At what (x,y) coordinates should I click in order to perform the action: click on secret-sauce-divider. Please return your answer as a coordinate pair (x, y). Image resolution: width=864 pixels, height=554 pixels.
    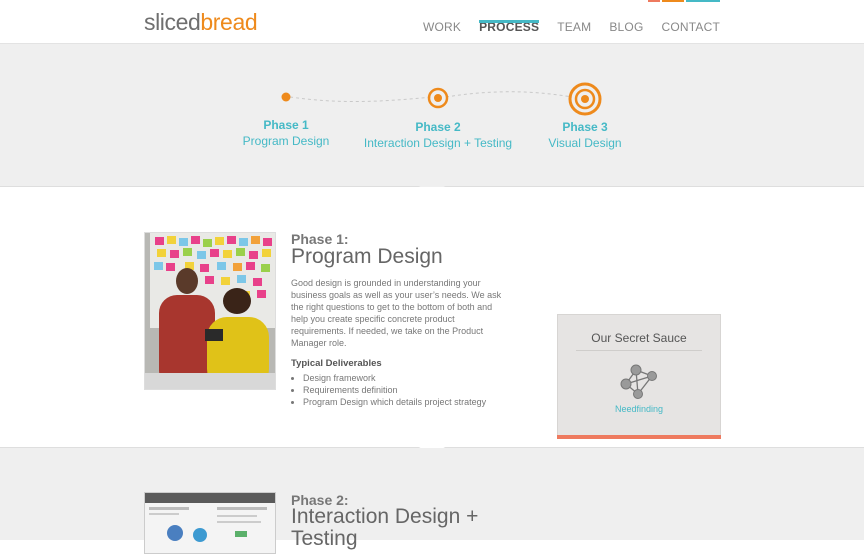
    Looking at the image, I should click on (639, 350).